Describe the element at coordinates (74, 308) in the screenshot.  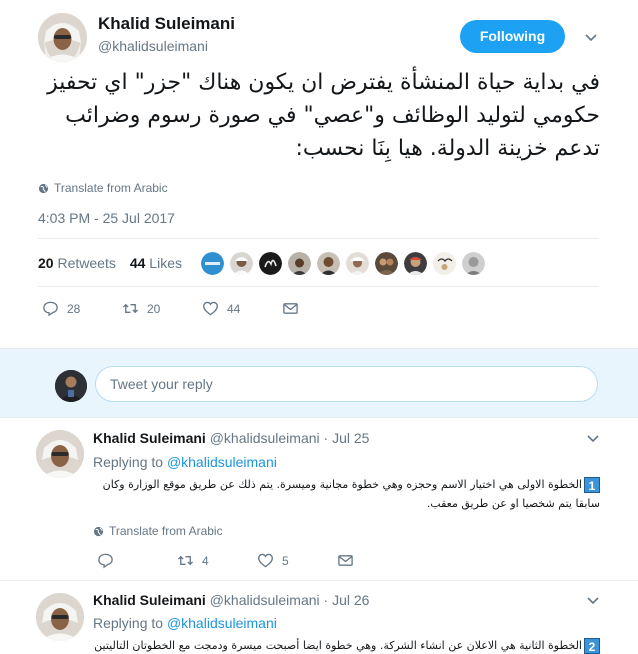
I see `reply-count: 28` at that location.